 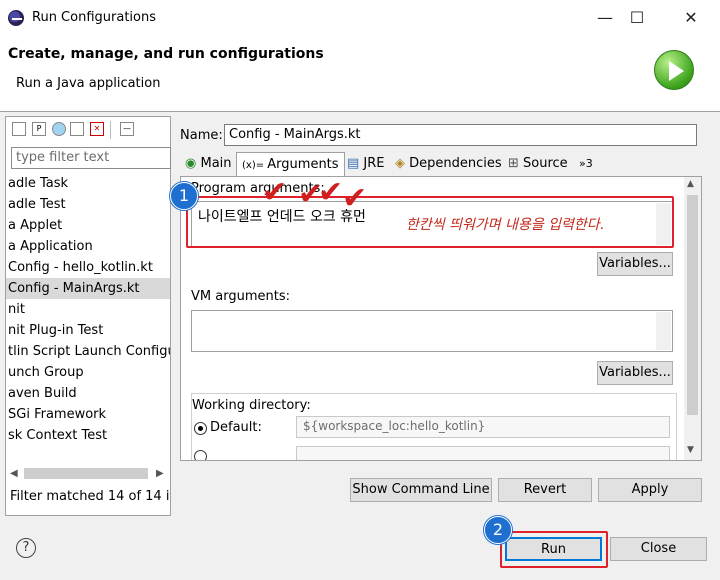 I want to click on jre-tab-icon: ▤, so click(x=355, y=163).